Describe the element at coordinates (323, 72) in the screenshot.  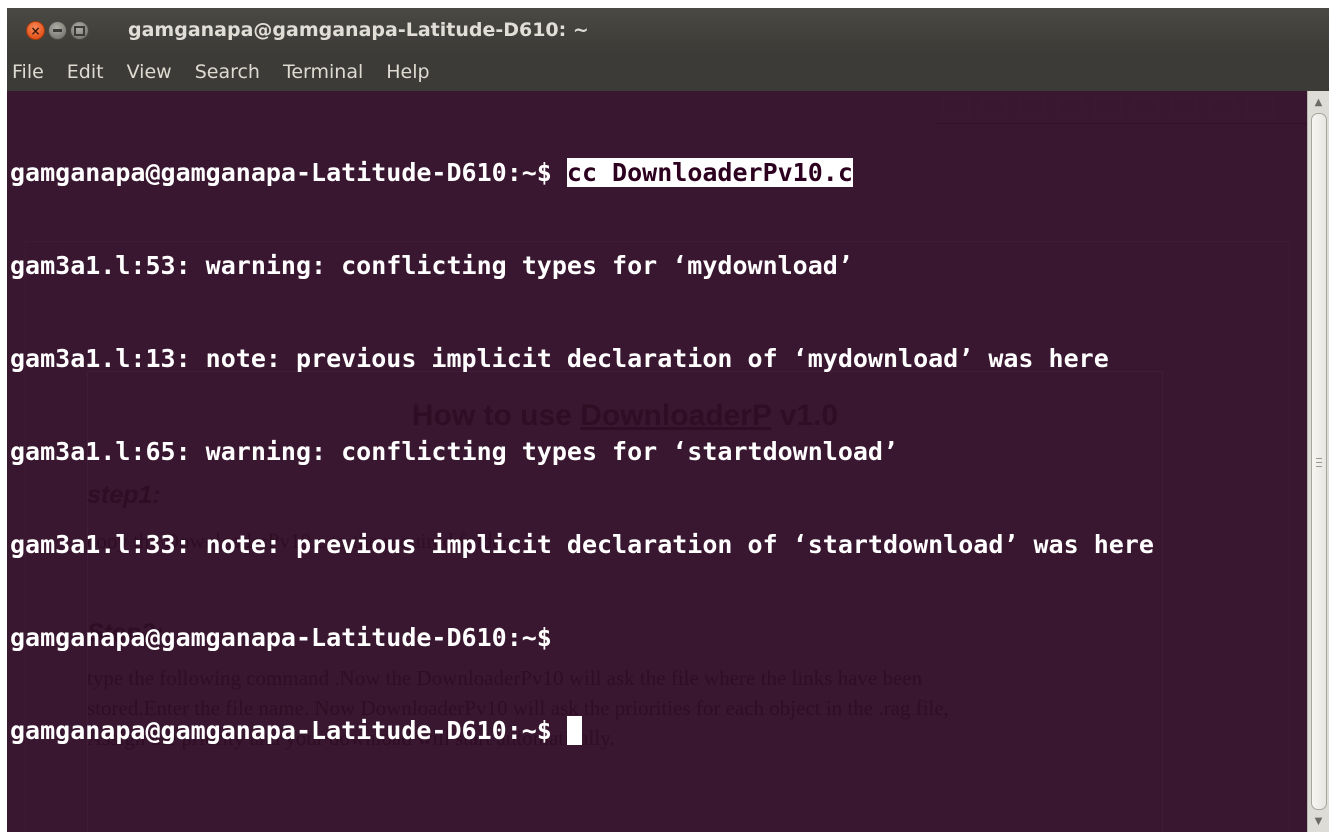
I see `menu-terminal: Terminal` at that location.